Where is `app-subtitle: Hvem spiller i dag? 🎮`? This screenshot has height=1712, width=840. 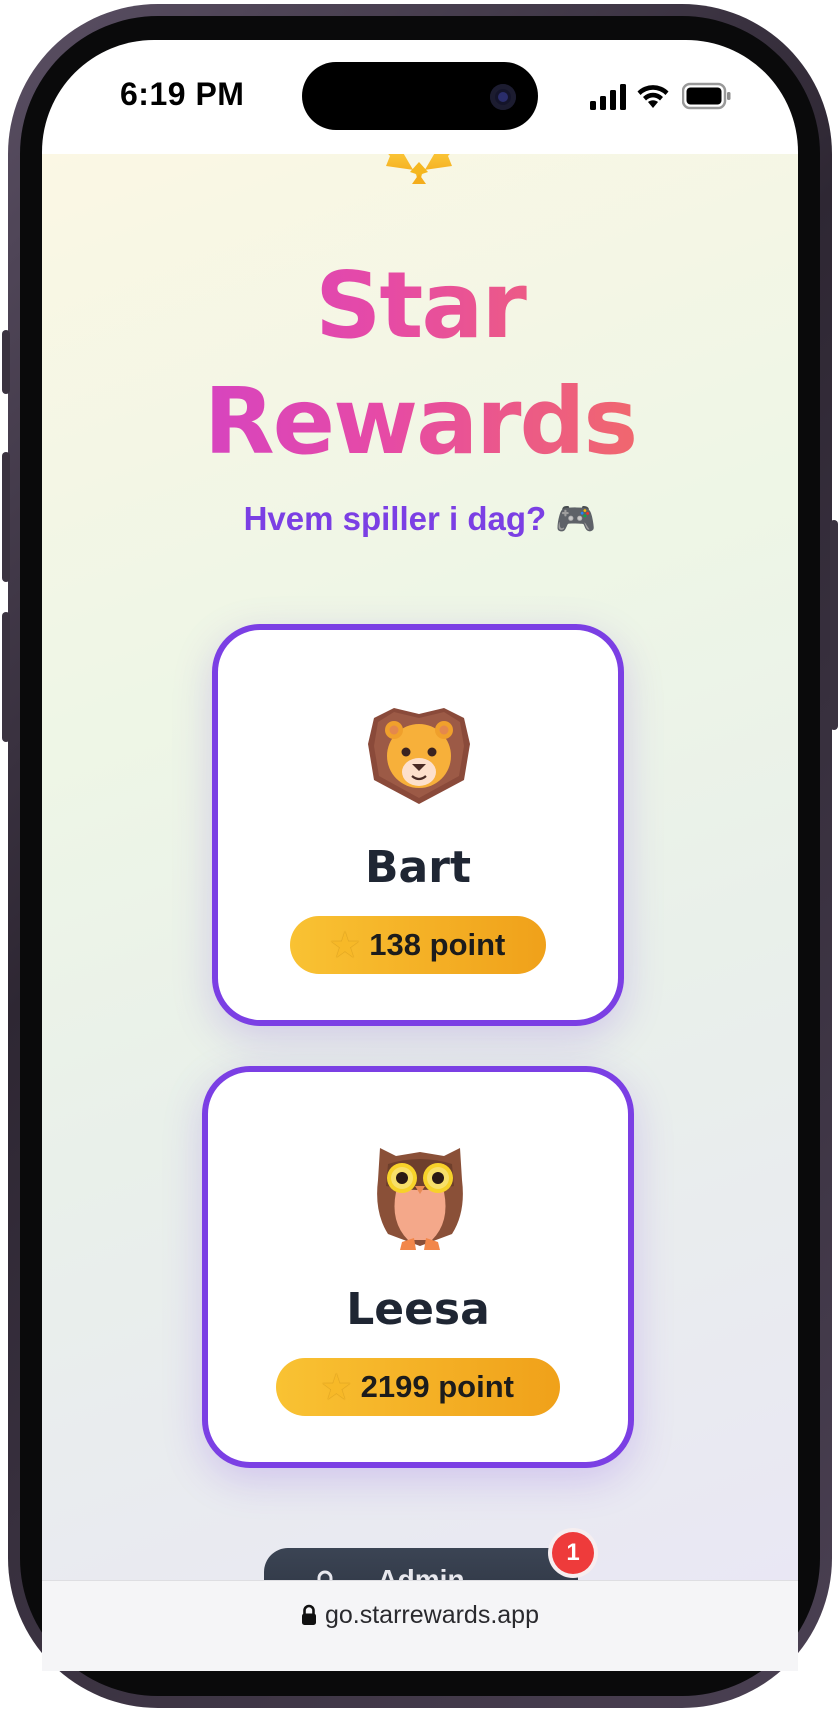
app-subtitle: Hvem spiller i dag? 🎮 is located at coordinates (420, 518).